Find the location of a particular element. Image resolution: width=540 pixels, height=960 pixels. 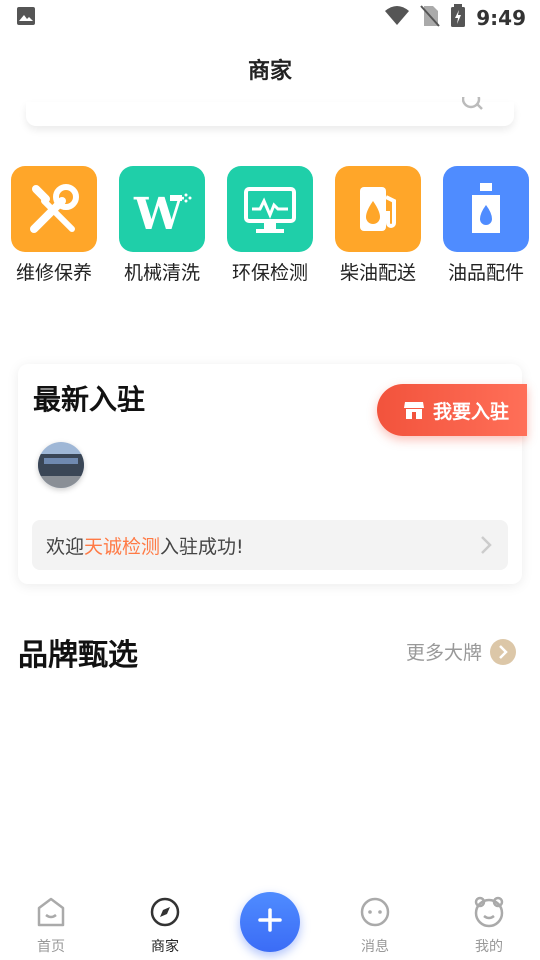

tab-label: 我的 is located at coordinates (489, 947).